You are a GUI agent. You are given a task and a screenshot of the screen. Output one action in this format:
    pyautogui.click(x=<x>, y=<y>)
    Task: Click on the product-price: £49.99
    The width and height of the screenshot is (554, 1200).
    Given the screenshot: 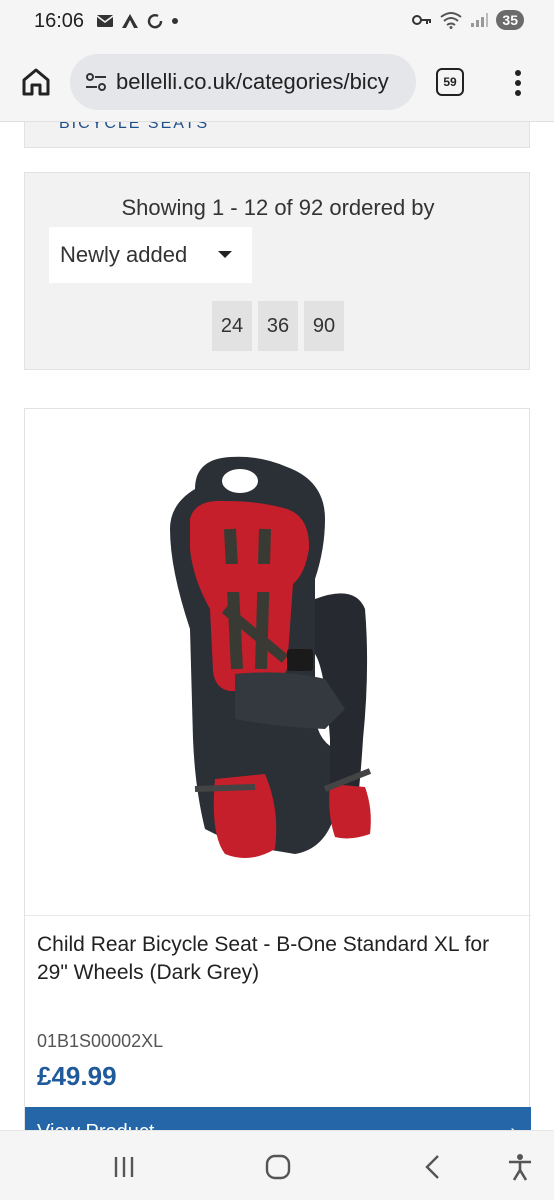 What is the action you would take?
    pyautogui.click(x=77, y=1076)
    